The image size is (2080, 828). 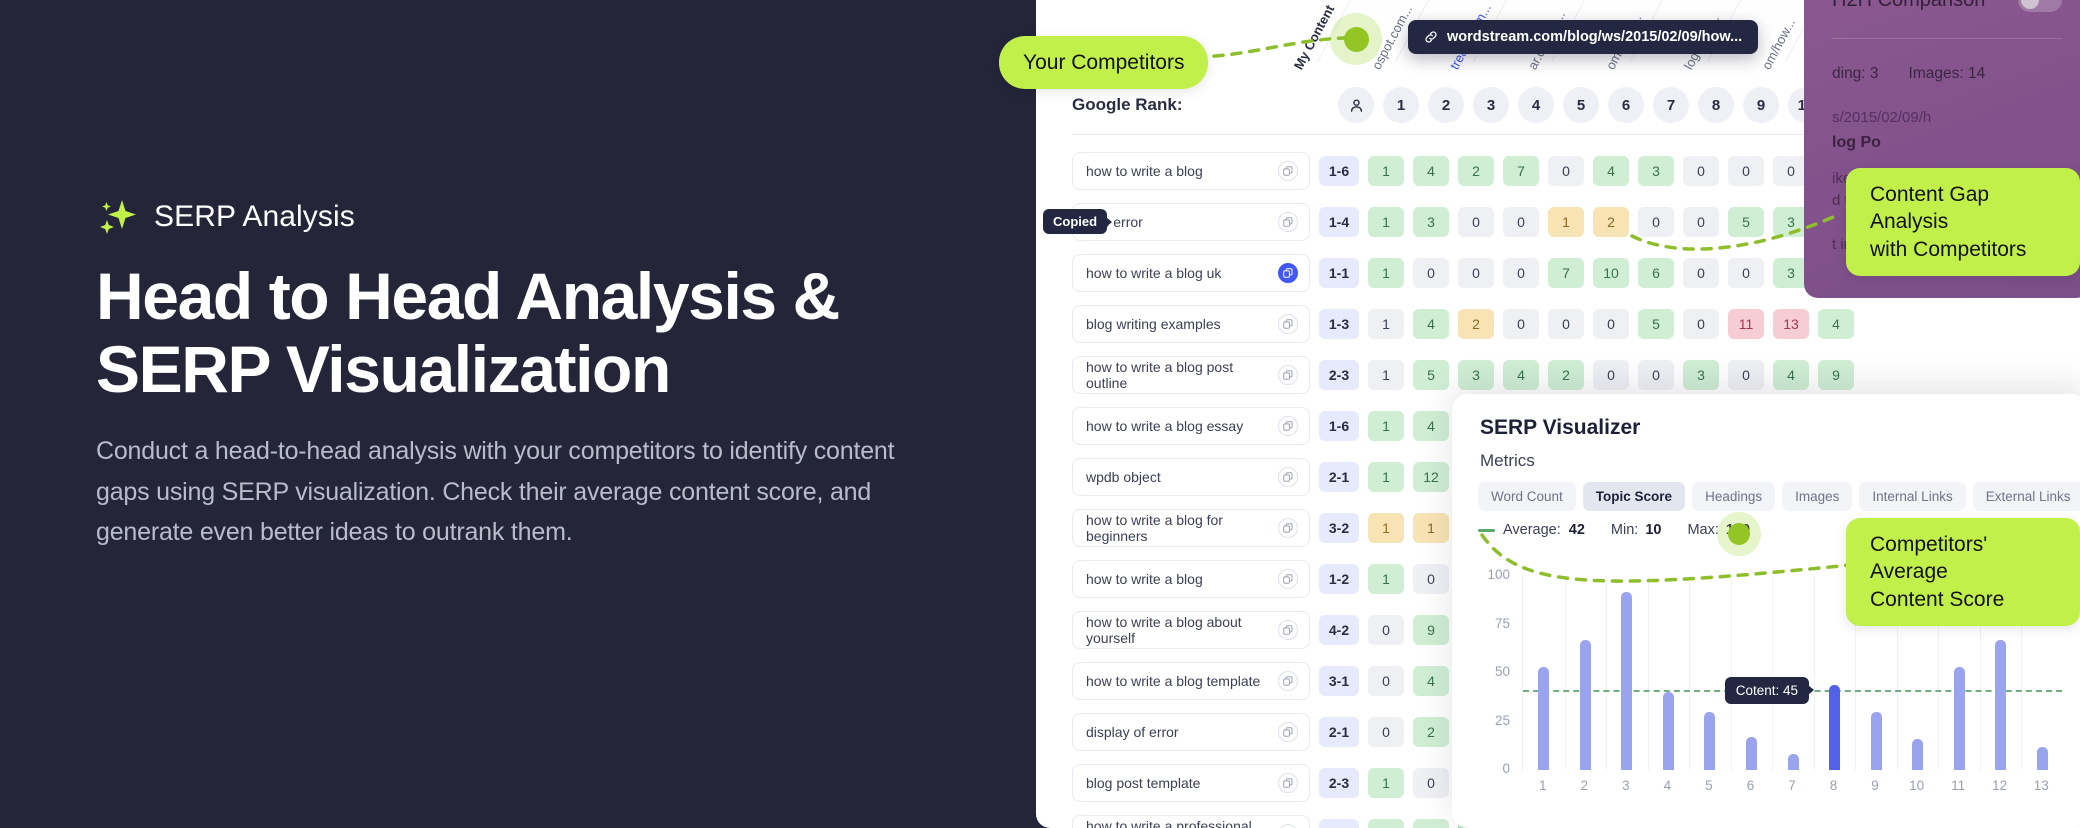 What do you see at coordinates (1191, 323) in the screenshot?
I see `keyword-cell: blog writing examples` at bounding box center [1191, 323].